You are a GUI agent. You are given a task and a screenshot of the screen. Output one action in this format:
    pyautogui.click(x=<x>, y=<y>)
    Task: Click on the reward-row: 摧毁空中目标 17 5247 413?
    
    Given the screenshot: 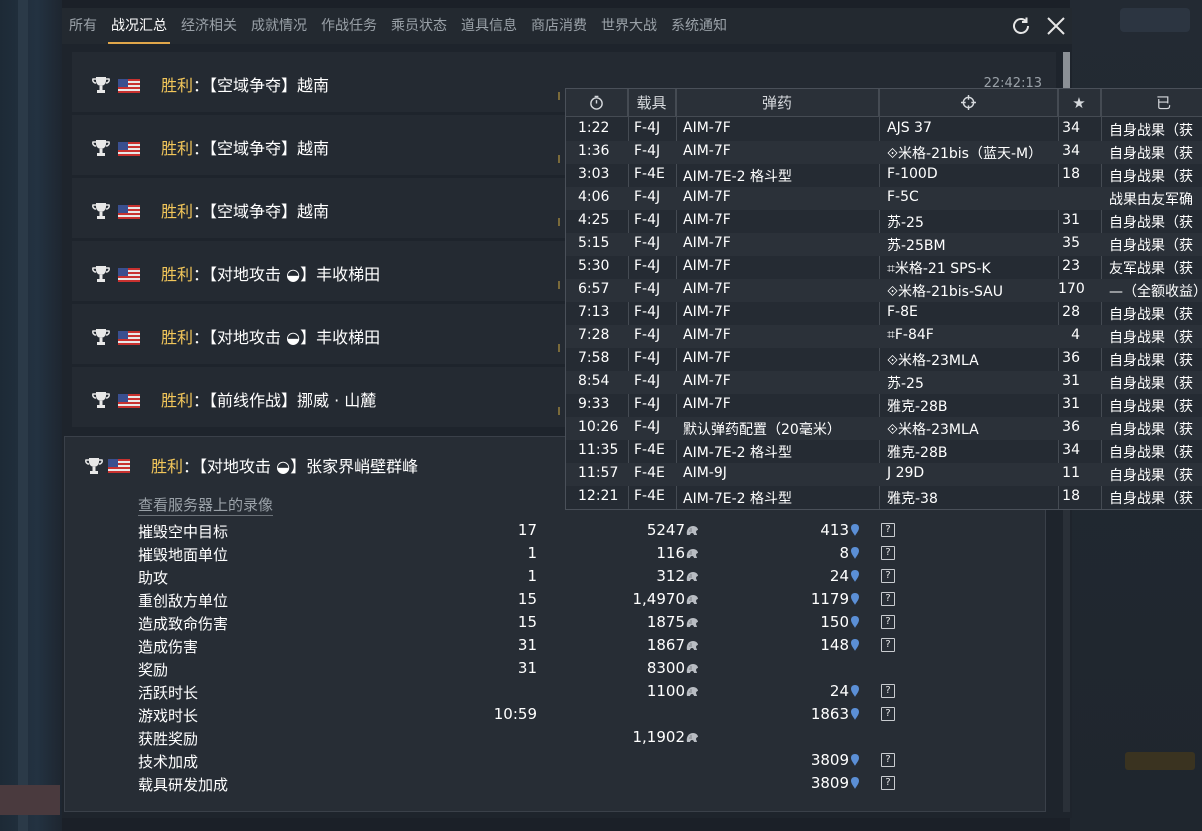 What is the action you would take?
    pyautogui.click(x=555, y=530)
    